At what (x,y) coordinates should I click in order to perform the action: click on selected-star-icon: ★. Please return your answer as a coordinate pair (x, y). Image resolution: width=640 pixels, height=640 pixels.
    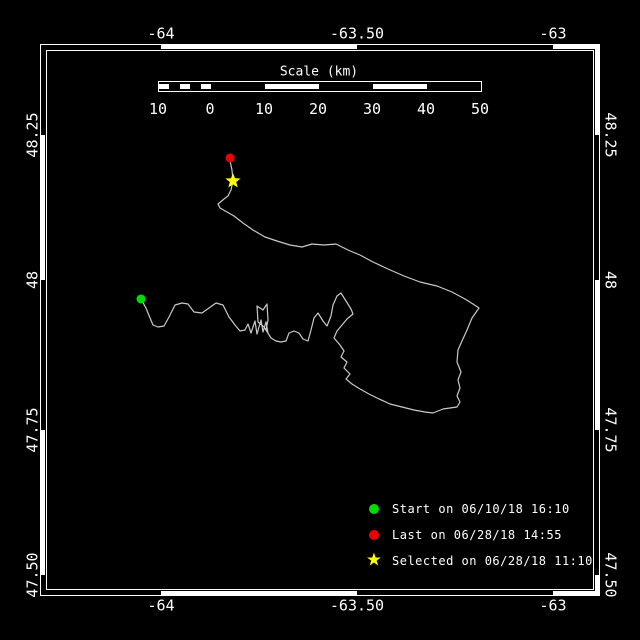
    Looking at the image, I should click on (374, 560).